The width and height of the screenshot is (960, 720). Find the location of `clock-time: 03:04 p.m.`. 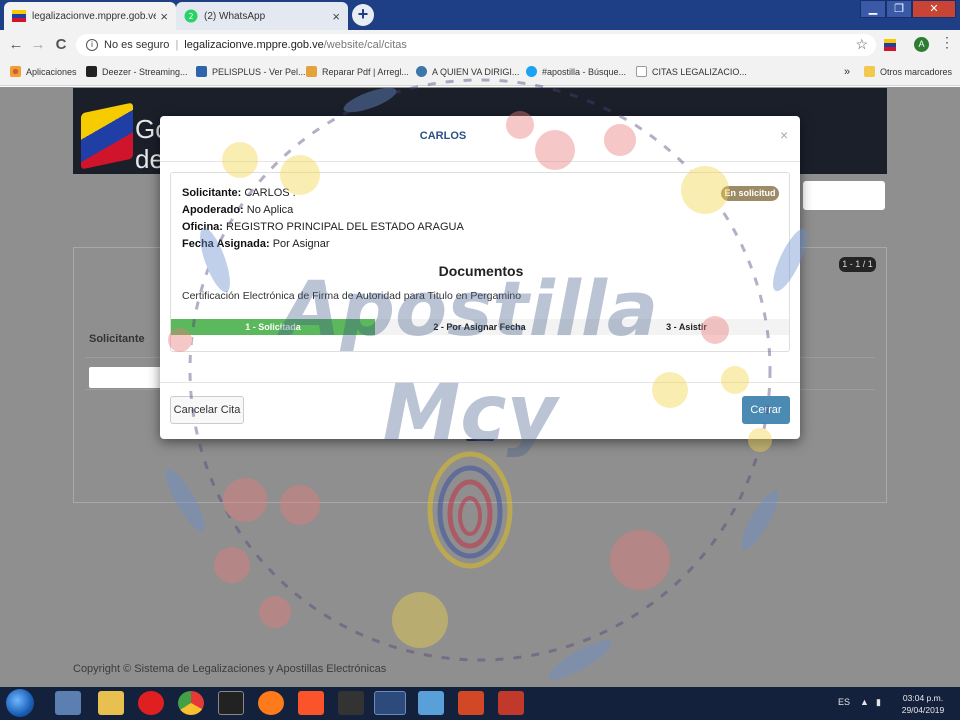

clock-time: 03:04 p.m. is located at coordinates (923, 698).